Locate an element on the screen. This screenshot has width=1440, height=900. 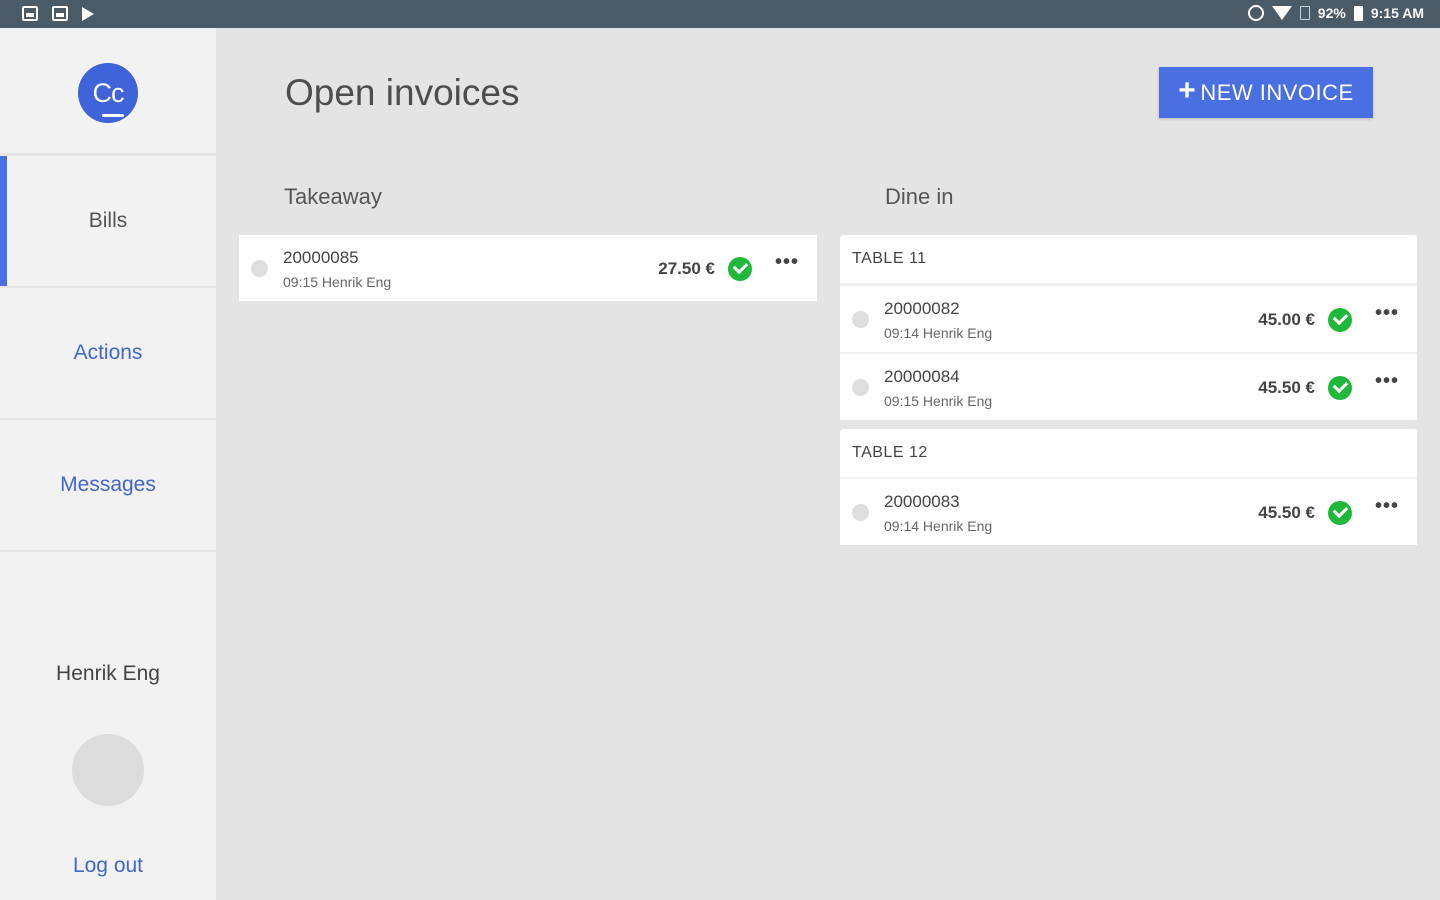
sidebar-item-label: Messages is located at coordinates (108, 484).